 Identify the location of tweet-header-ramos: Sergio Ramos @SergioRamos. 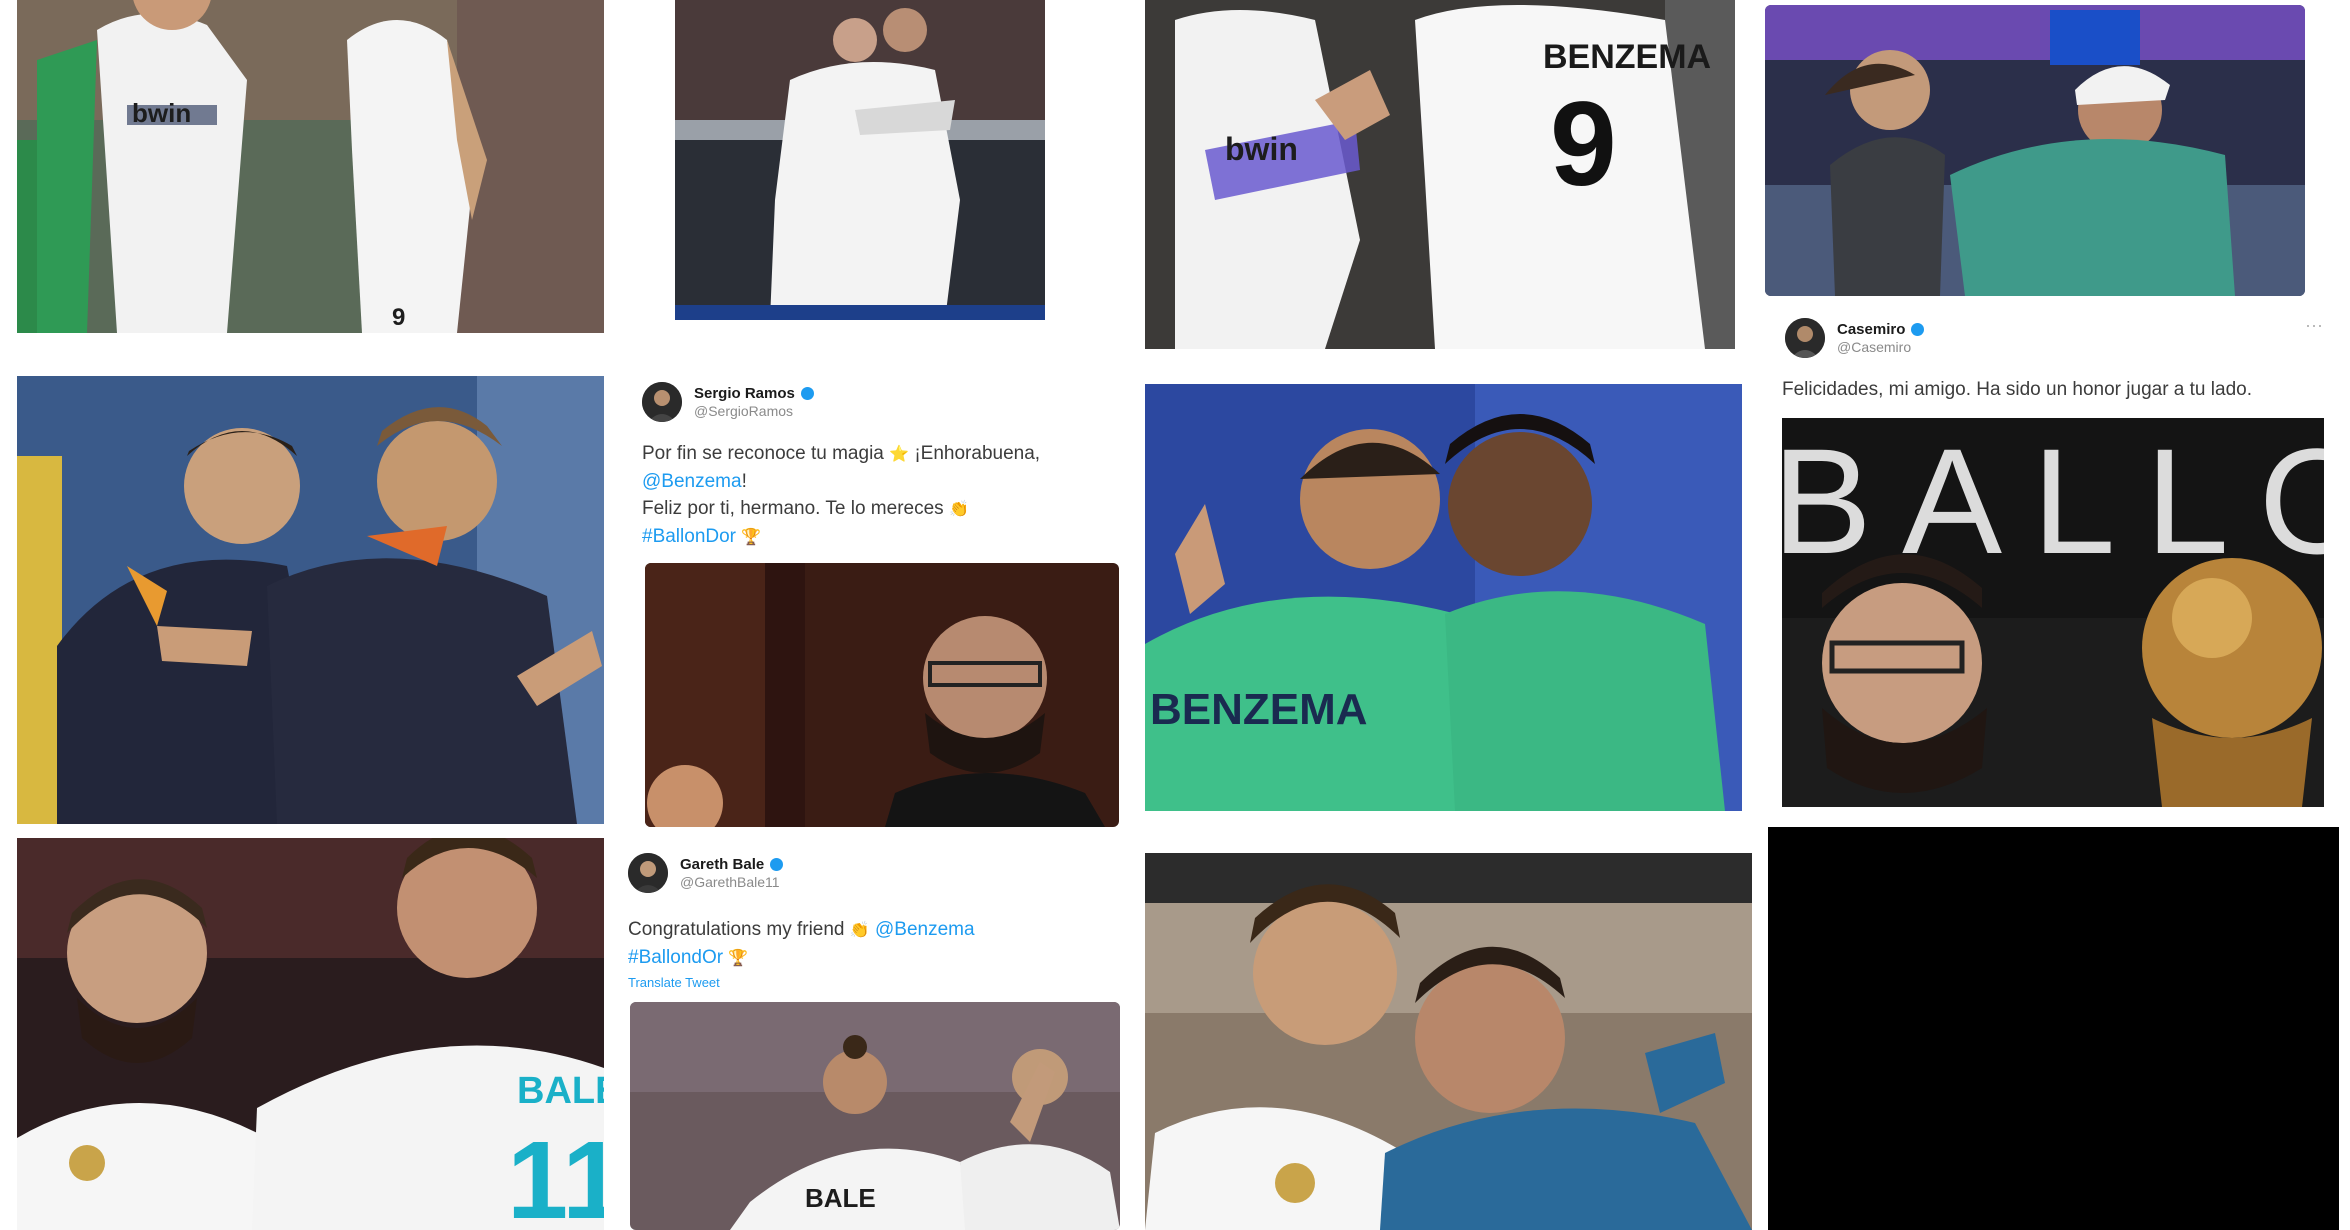
(728, 402).